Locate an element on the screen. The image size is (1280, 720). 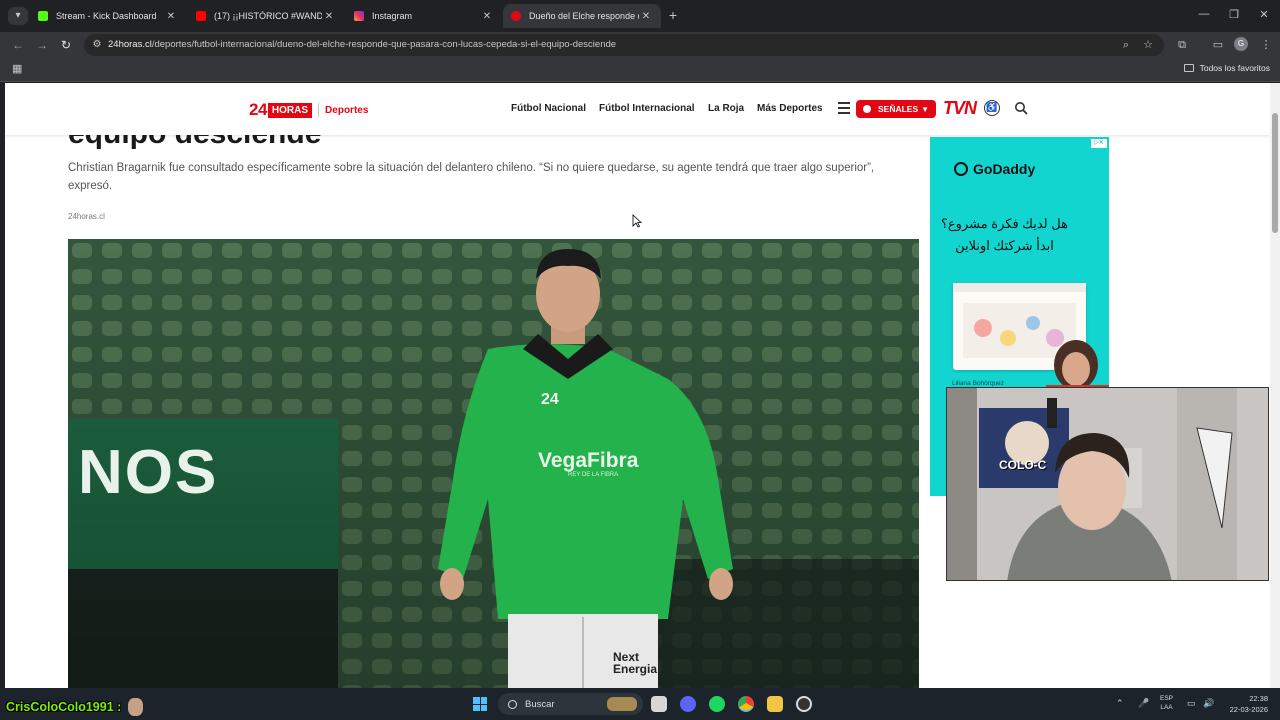
windows-taskbar: Buscar ⌃ 🎤 ESP LAA ▭ 🔊 22:38 22-03-2026 is located at coordinates (640, 704).